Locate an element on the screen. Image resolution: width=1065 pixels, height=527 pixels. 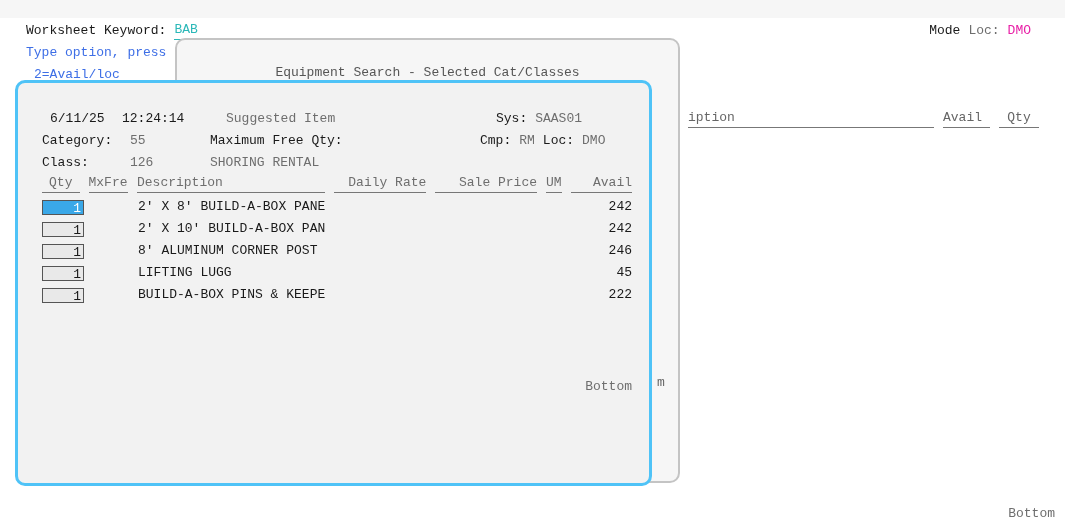
class-value: 126 is located at coordinates (142, 163).